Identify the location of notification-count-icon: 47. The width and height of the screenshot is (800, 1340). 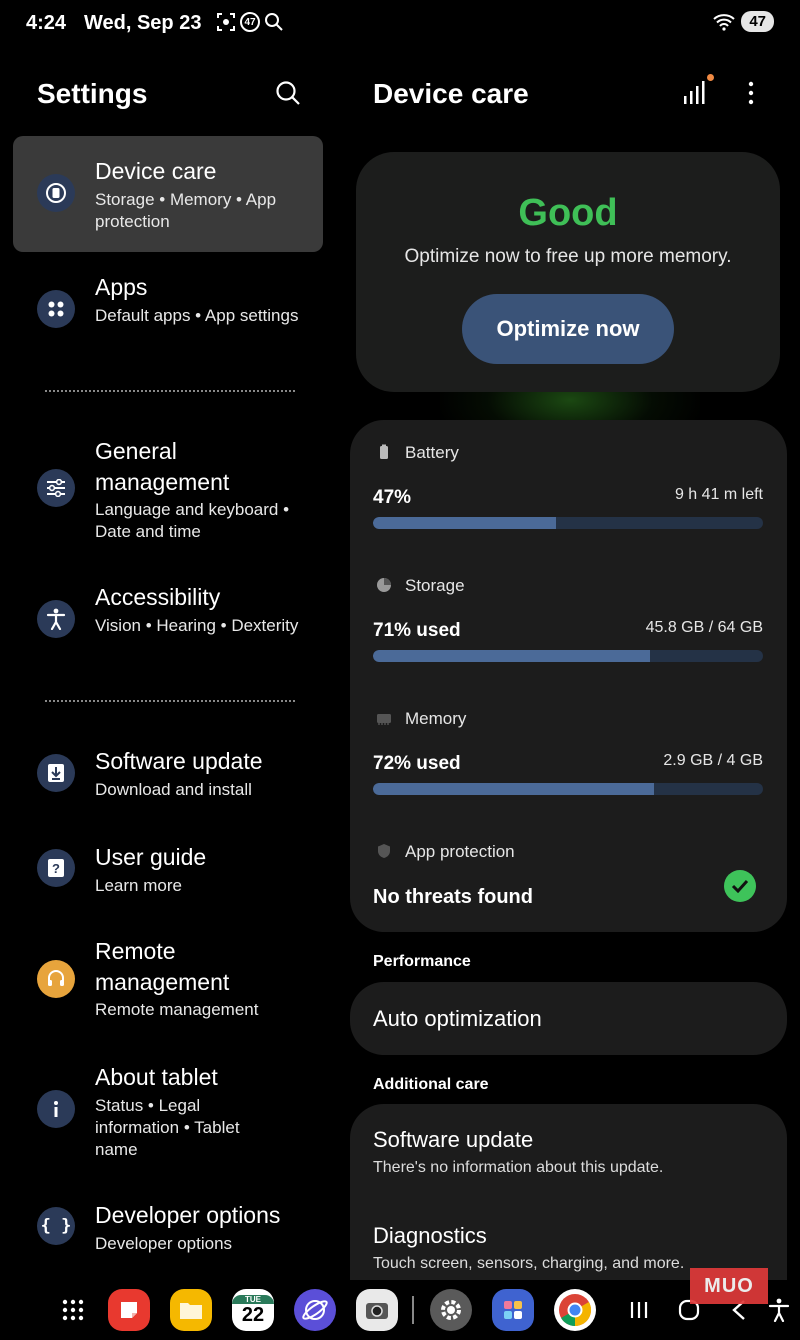
(250, 22).